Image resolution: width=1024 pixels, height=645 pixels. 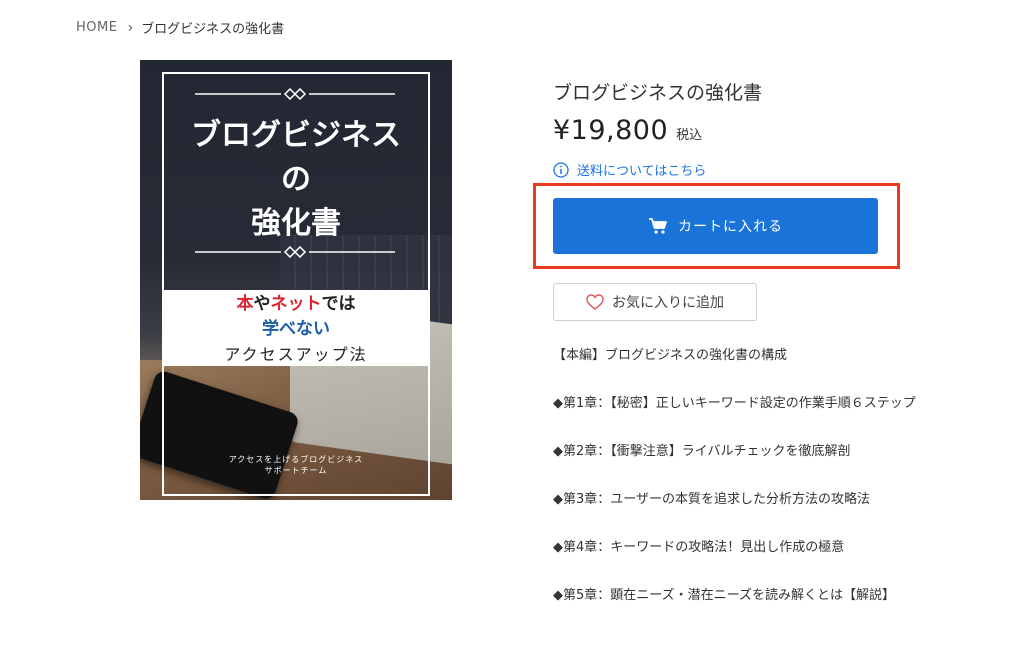 I want to click on cover-band-line2: 学べない, so click(x=296, y=329).